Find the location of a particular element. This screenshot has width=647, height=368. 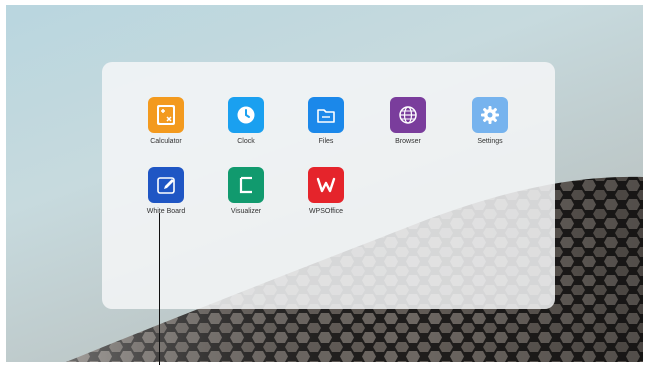

app-files: Files is located at coordinates (326, 121).